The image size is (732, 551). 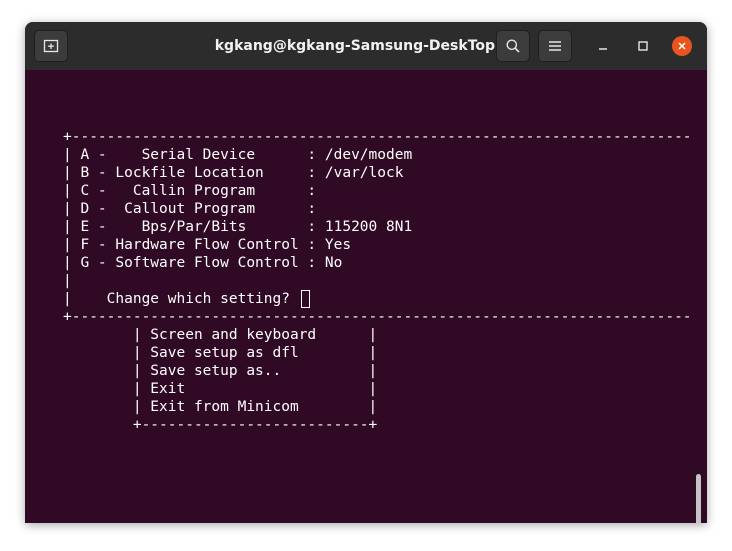 What do you see at coordinates (377, 353) in the screenshot?
I see `menu-item-save-setup-dfl: | Save setup as dfl |` at bounding box center [377, 353].